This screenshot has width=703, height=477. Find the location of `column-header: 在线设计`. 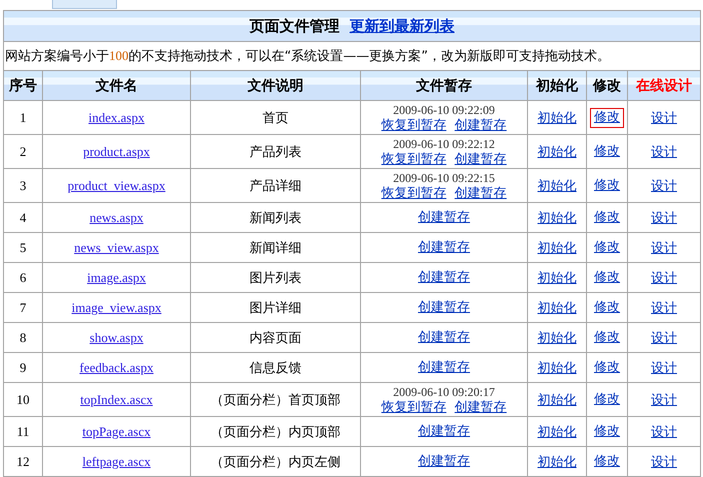

column-header: 在线设计 is located at coordinates (664, 86).